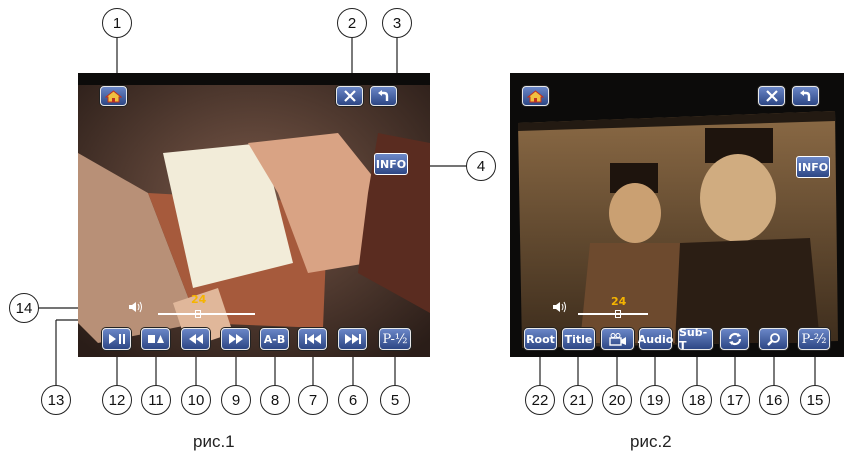  I want to click on callout-2: 2, so click(352, 23).